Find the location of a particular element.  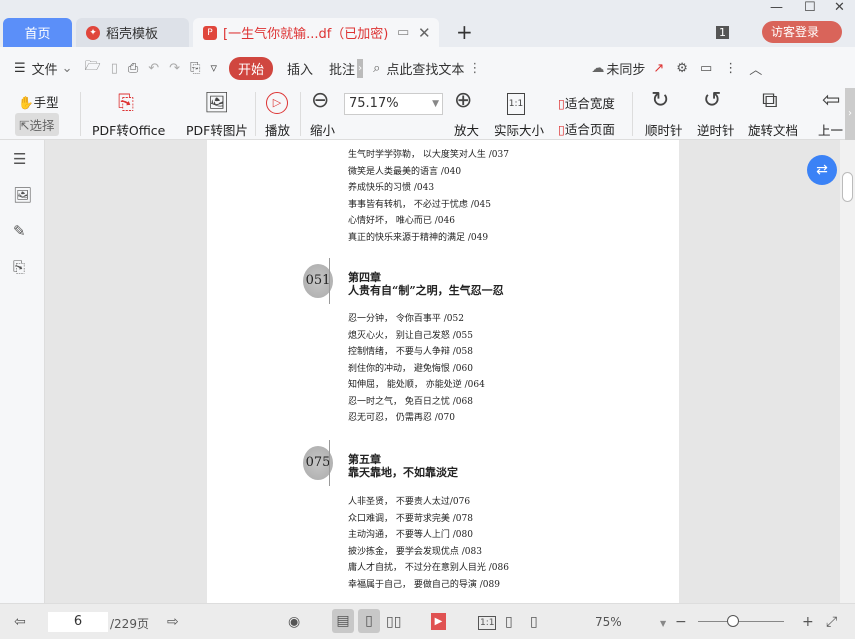

tab-document: P [一生气你就输...df（已加密) ▭ ✕ is located at coordinates (316, 32).